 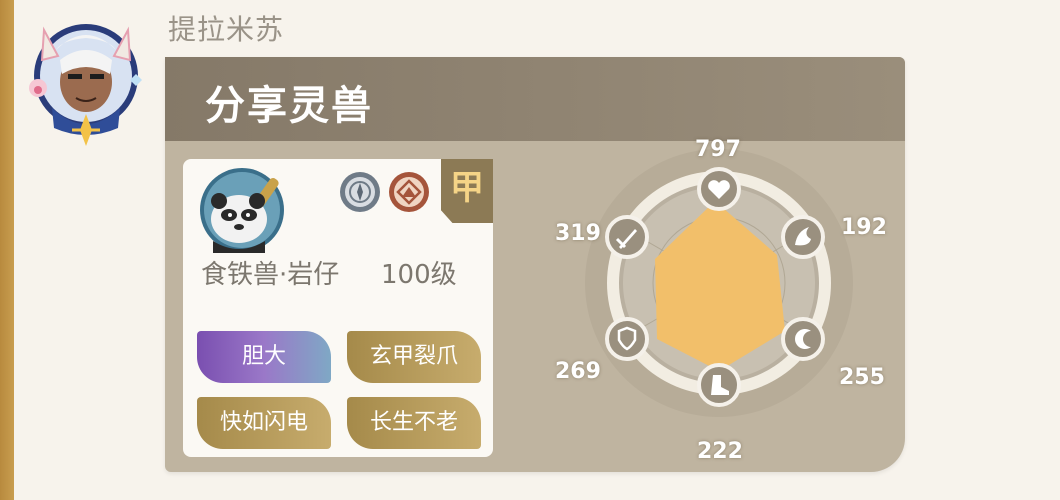 I want to click on character-avatar-icon, so click(x=86, y=80).